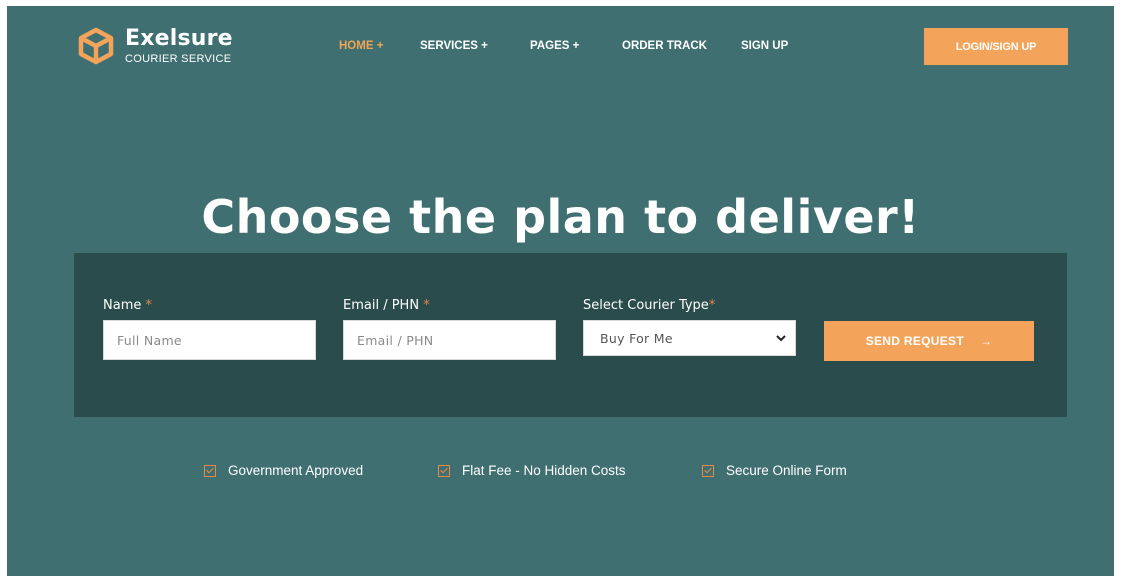 The image size is (1121, 578). I want to click on email-input: Email / PHN, so click(449, 340).